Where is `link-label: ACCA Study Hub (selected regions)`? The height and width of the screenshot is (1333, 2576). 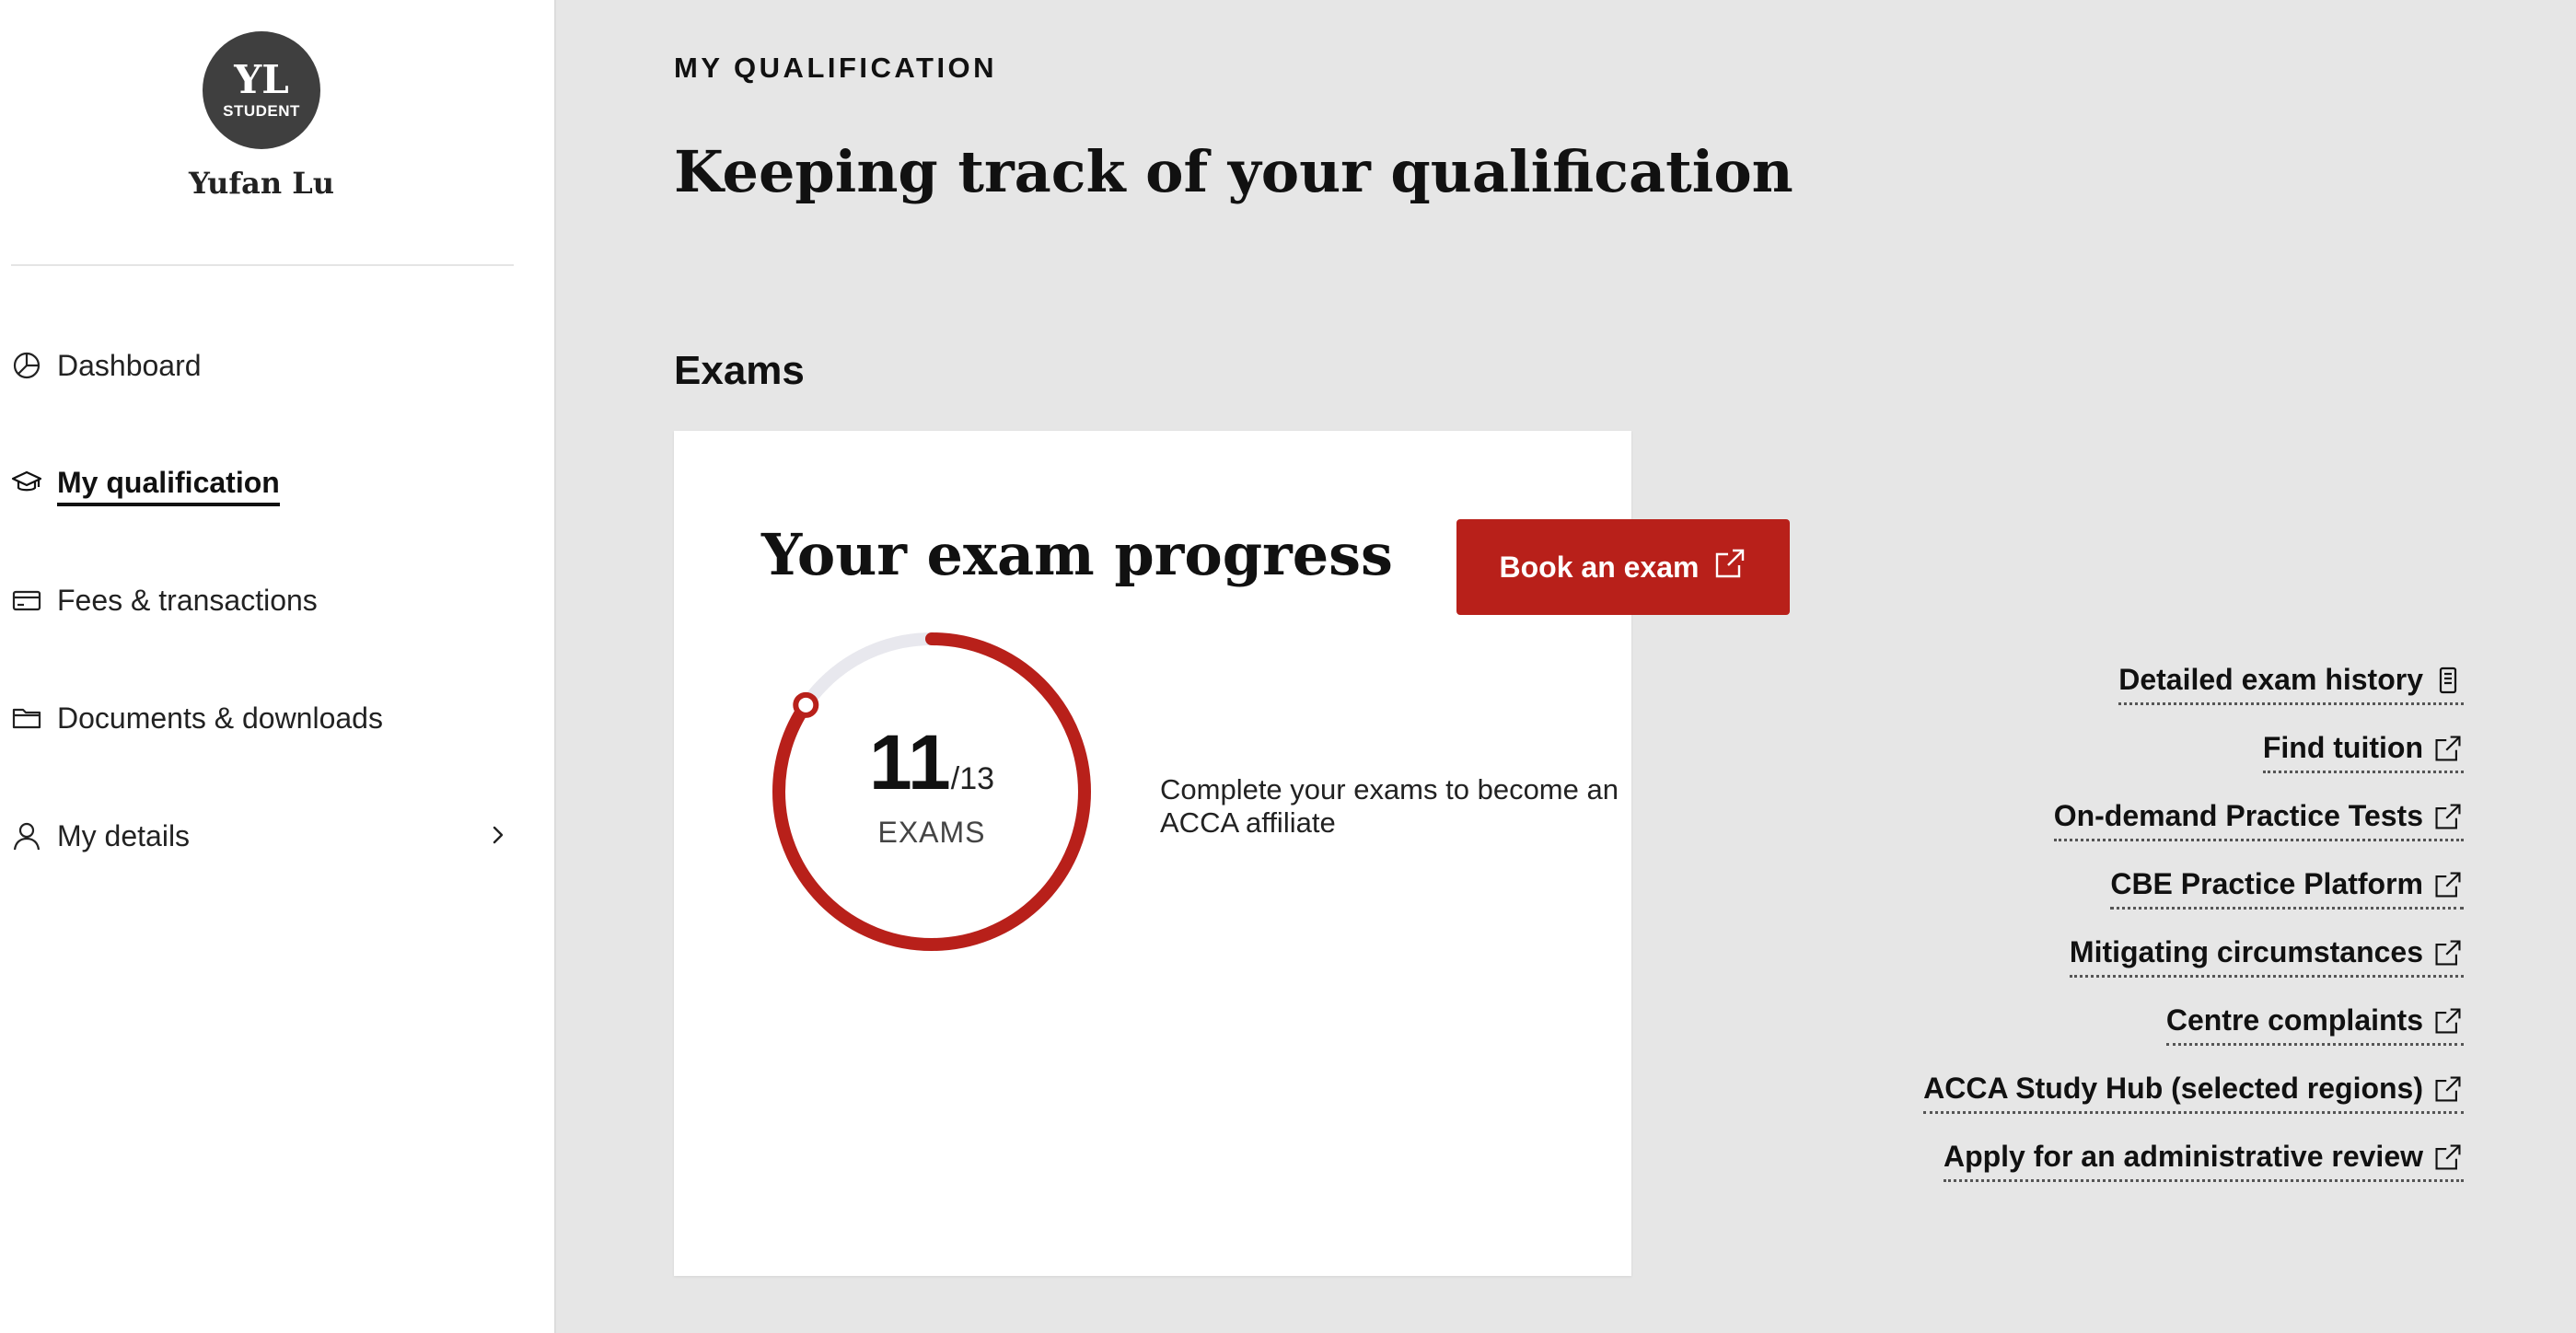
link-label: ACCA Study Hub (selected regions) is located at coordinates (2173, 1088).